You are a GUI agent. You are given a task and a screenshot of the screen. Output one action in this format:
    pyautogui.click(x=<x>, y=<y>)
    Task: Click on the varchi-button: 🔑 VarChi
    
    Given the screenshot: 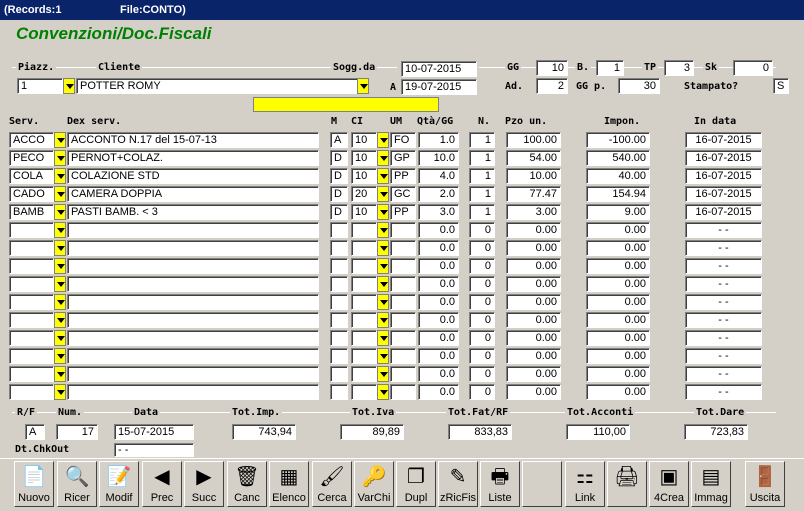 What is the action you would take?
    pyautogui.click(x=374, y=484)
    